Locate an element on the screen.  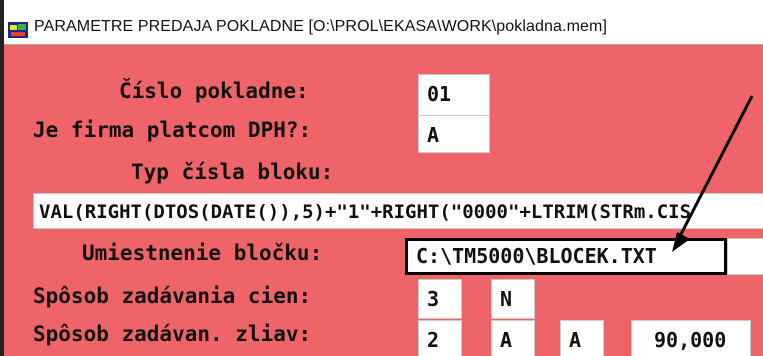
annotation-arrow is located at coordinates (713, 173).